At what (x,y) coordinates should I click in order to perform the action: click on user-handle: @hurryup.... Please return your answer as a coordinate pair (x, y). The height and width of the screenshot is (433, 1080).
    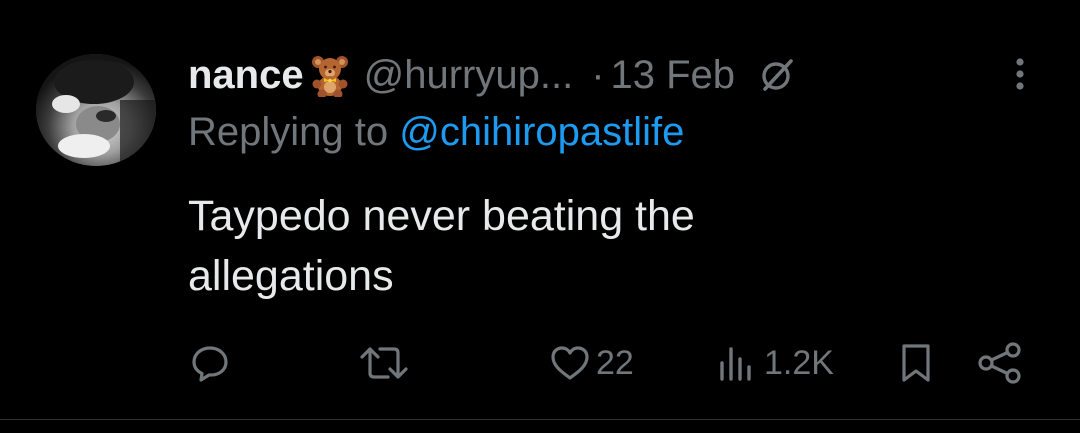
    Looking at the image, I should click on (469, 75).